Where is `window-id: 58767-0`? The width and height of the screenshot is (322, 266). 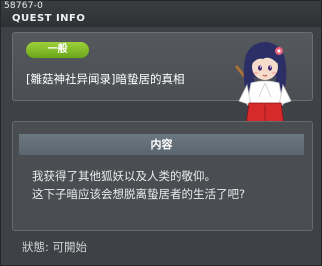 window-id: 58767-0 is located at coordinates (24, 6).